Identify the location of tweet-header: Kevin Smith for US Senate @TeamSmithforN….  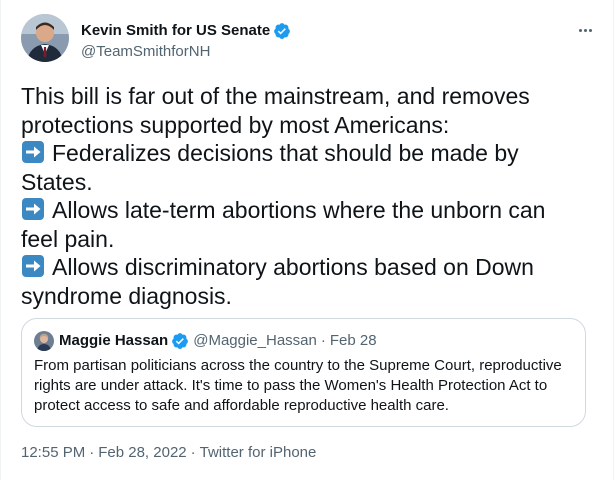
(309, 40).